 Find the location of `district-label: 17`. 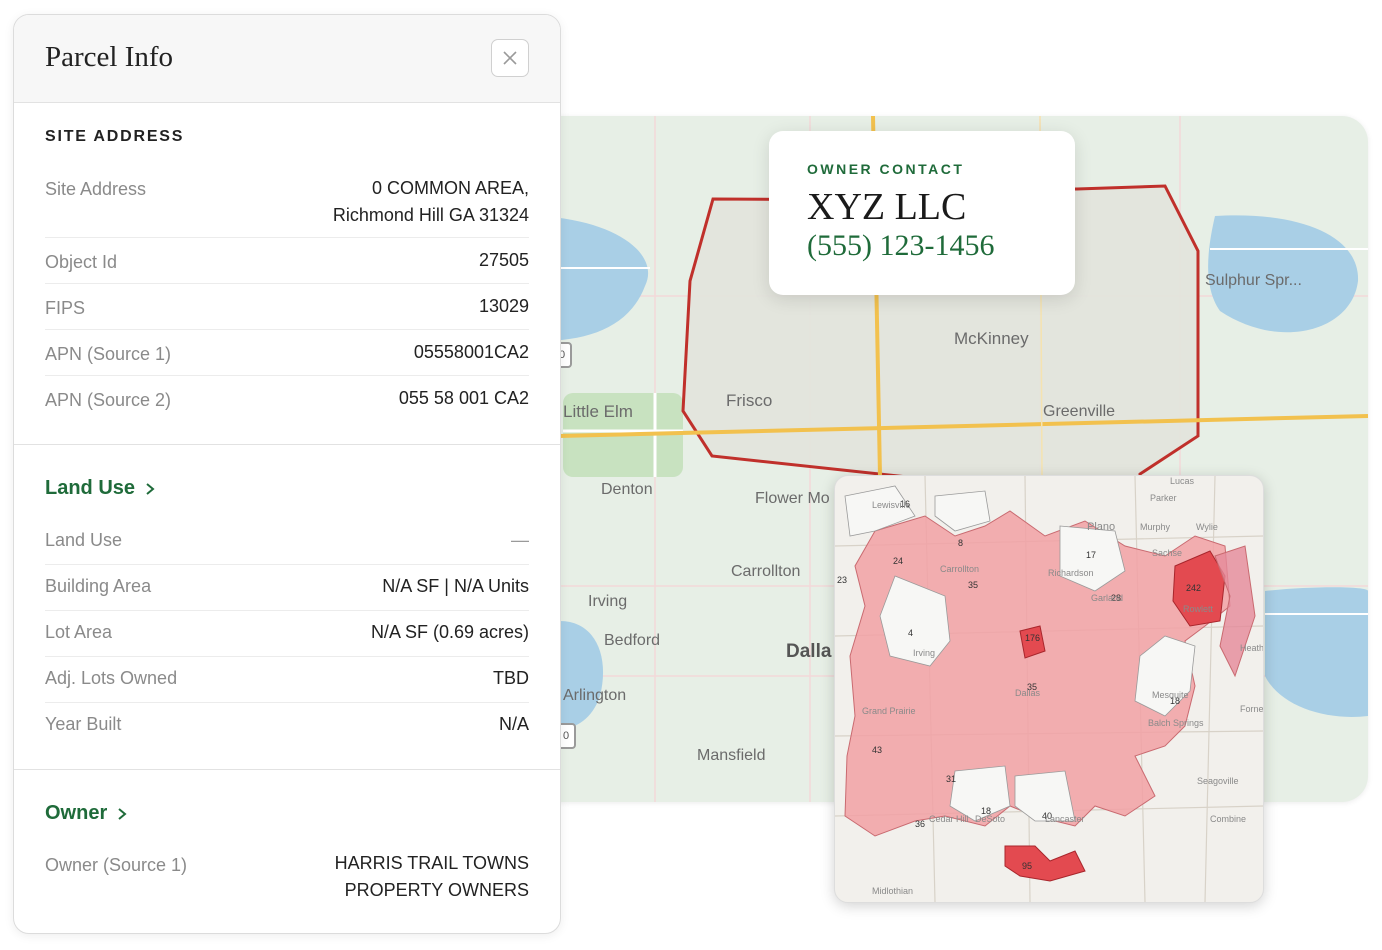

district-label: 17 is located at coordinates (1091, 555).